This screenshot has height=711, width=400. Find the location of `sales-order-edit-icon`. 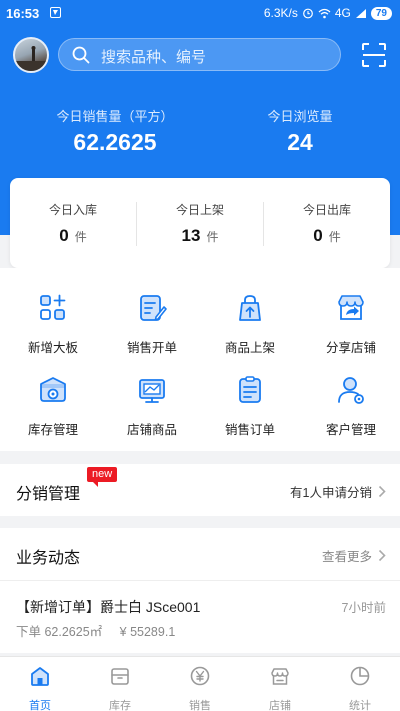

sales-order-edit-icon is located at coordinates (153, 308).